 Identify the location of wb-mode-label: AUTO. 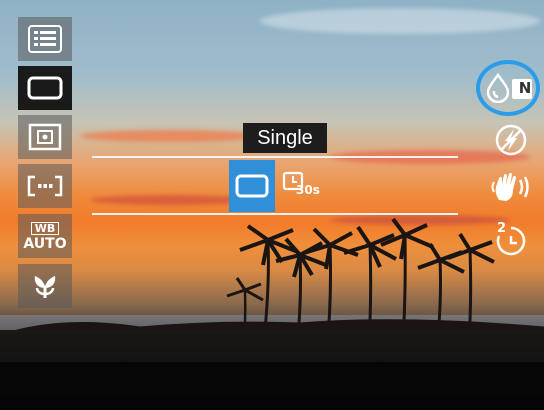
(45, 243).